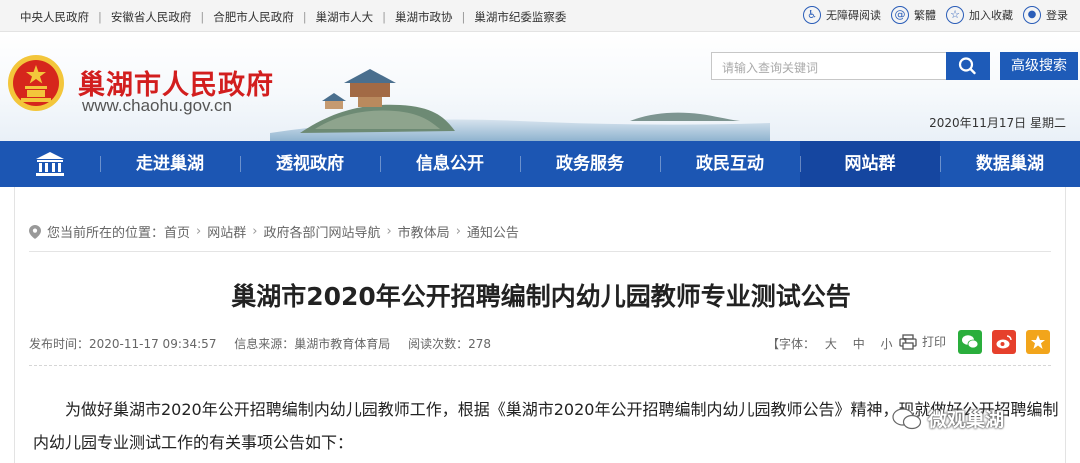  I want to click on at-sign-icon: @, so click(900, 15).